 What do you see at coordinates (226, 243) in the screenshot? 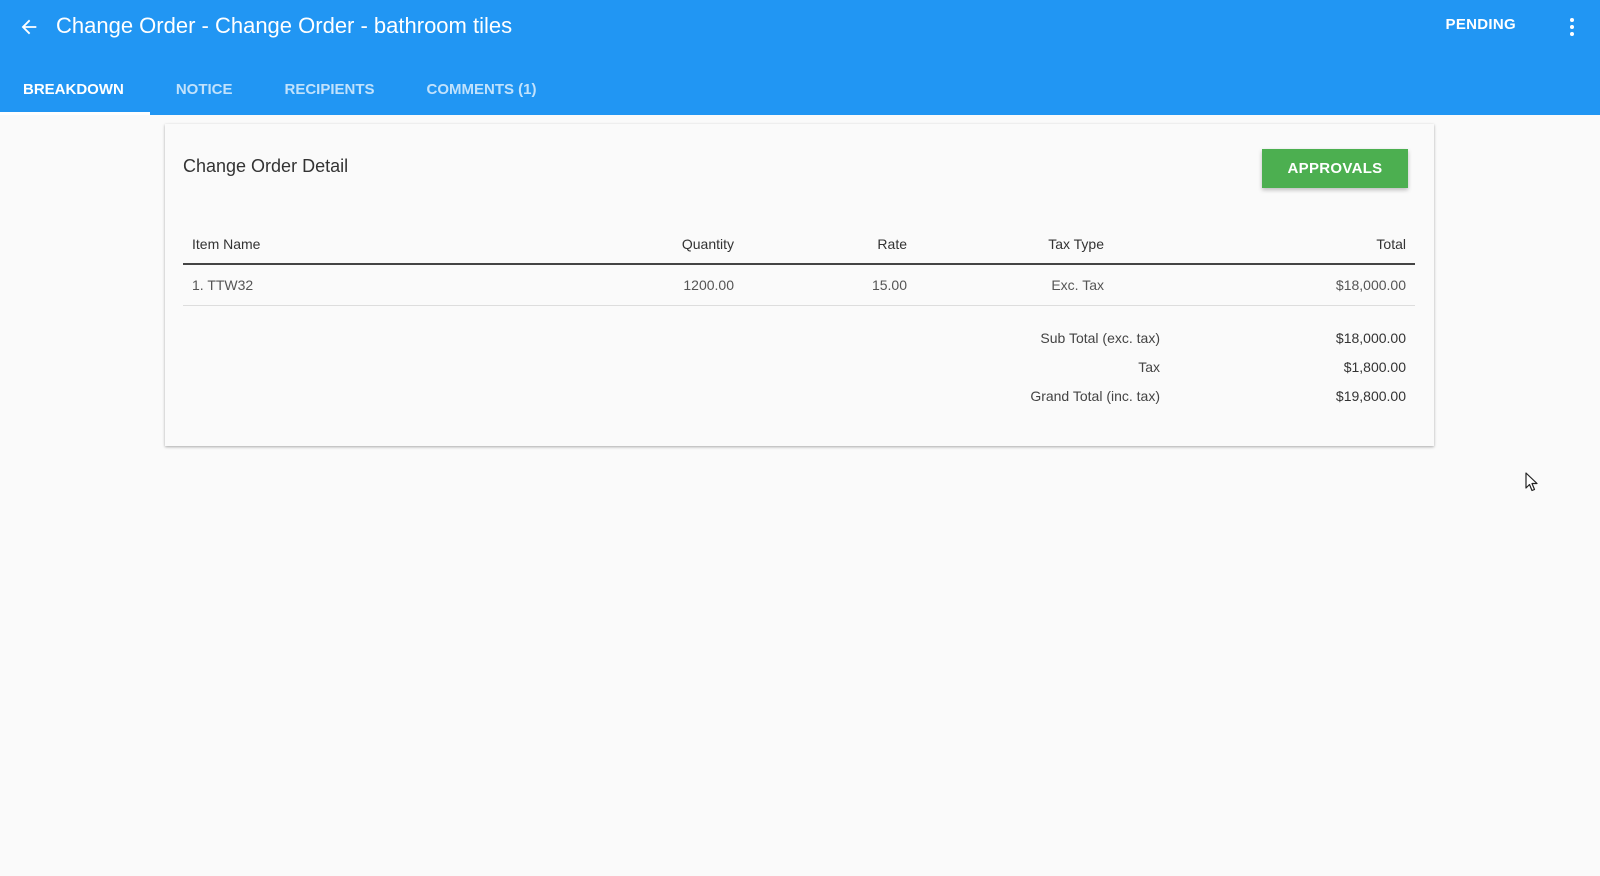
I see `column-header-item-name: Item Name` at bounding box center [226, 243].